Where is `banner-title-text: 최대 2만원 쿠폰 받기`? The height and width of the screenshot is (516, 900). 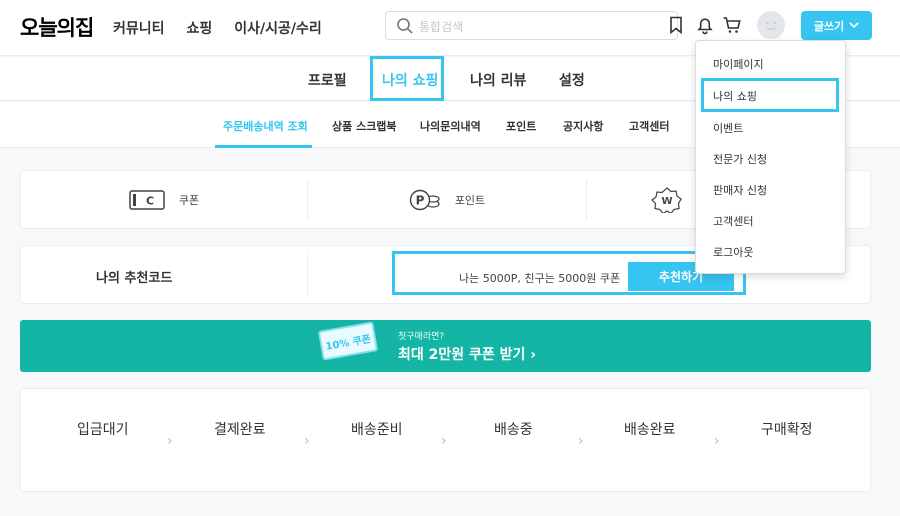 banner-title-text: 최대 2만원 쿠폰 받기 is located at coordinates (462, 355).